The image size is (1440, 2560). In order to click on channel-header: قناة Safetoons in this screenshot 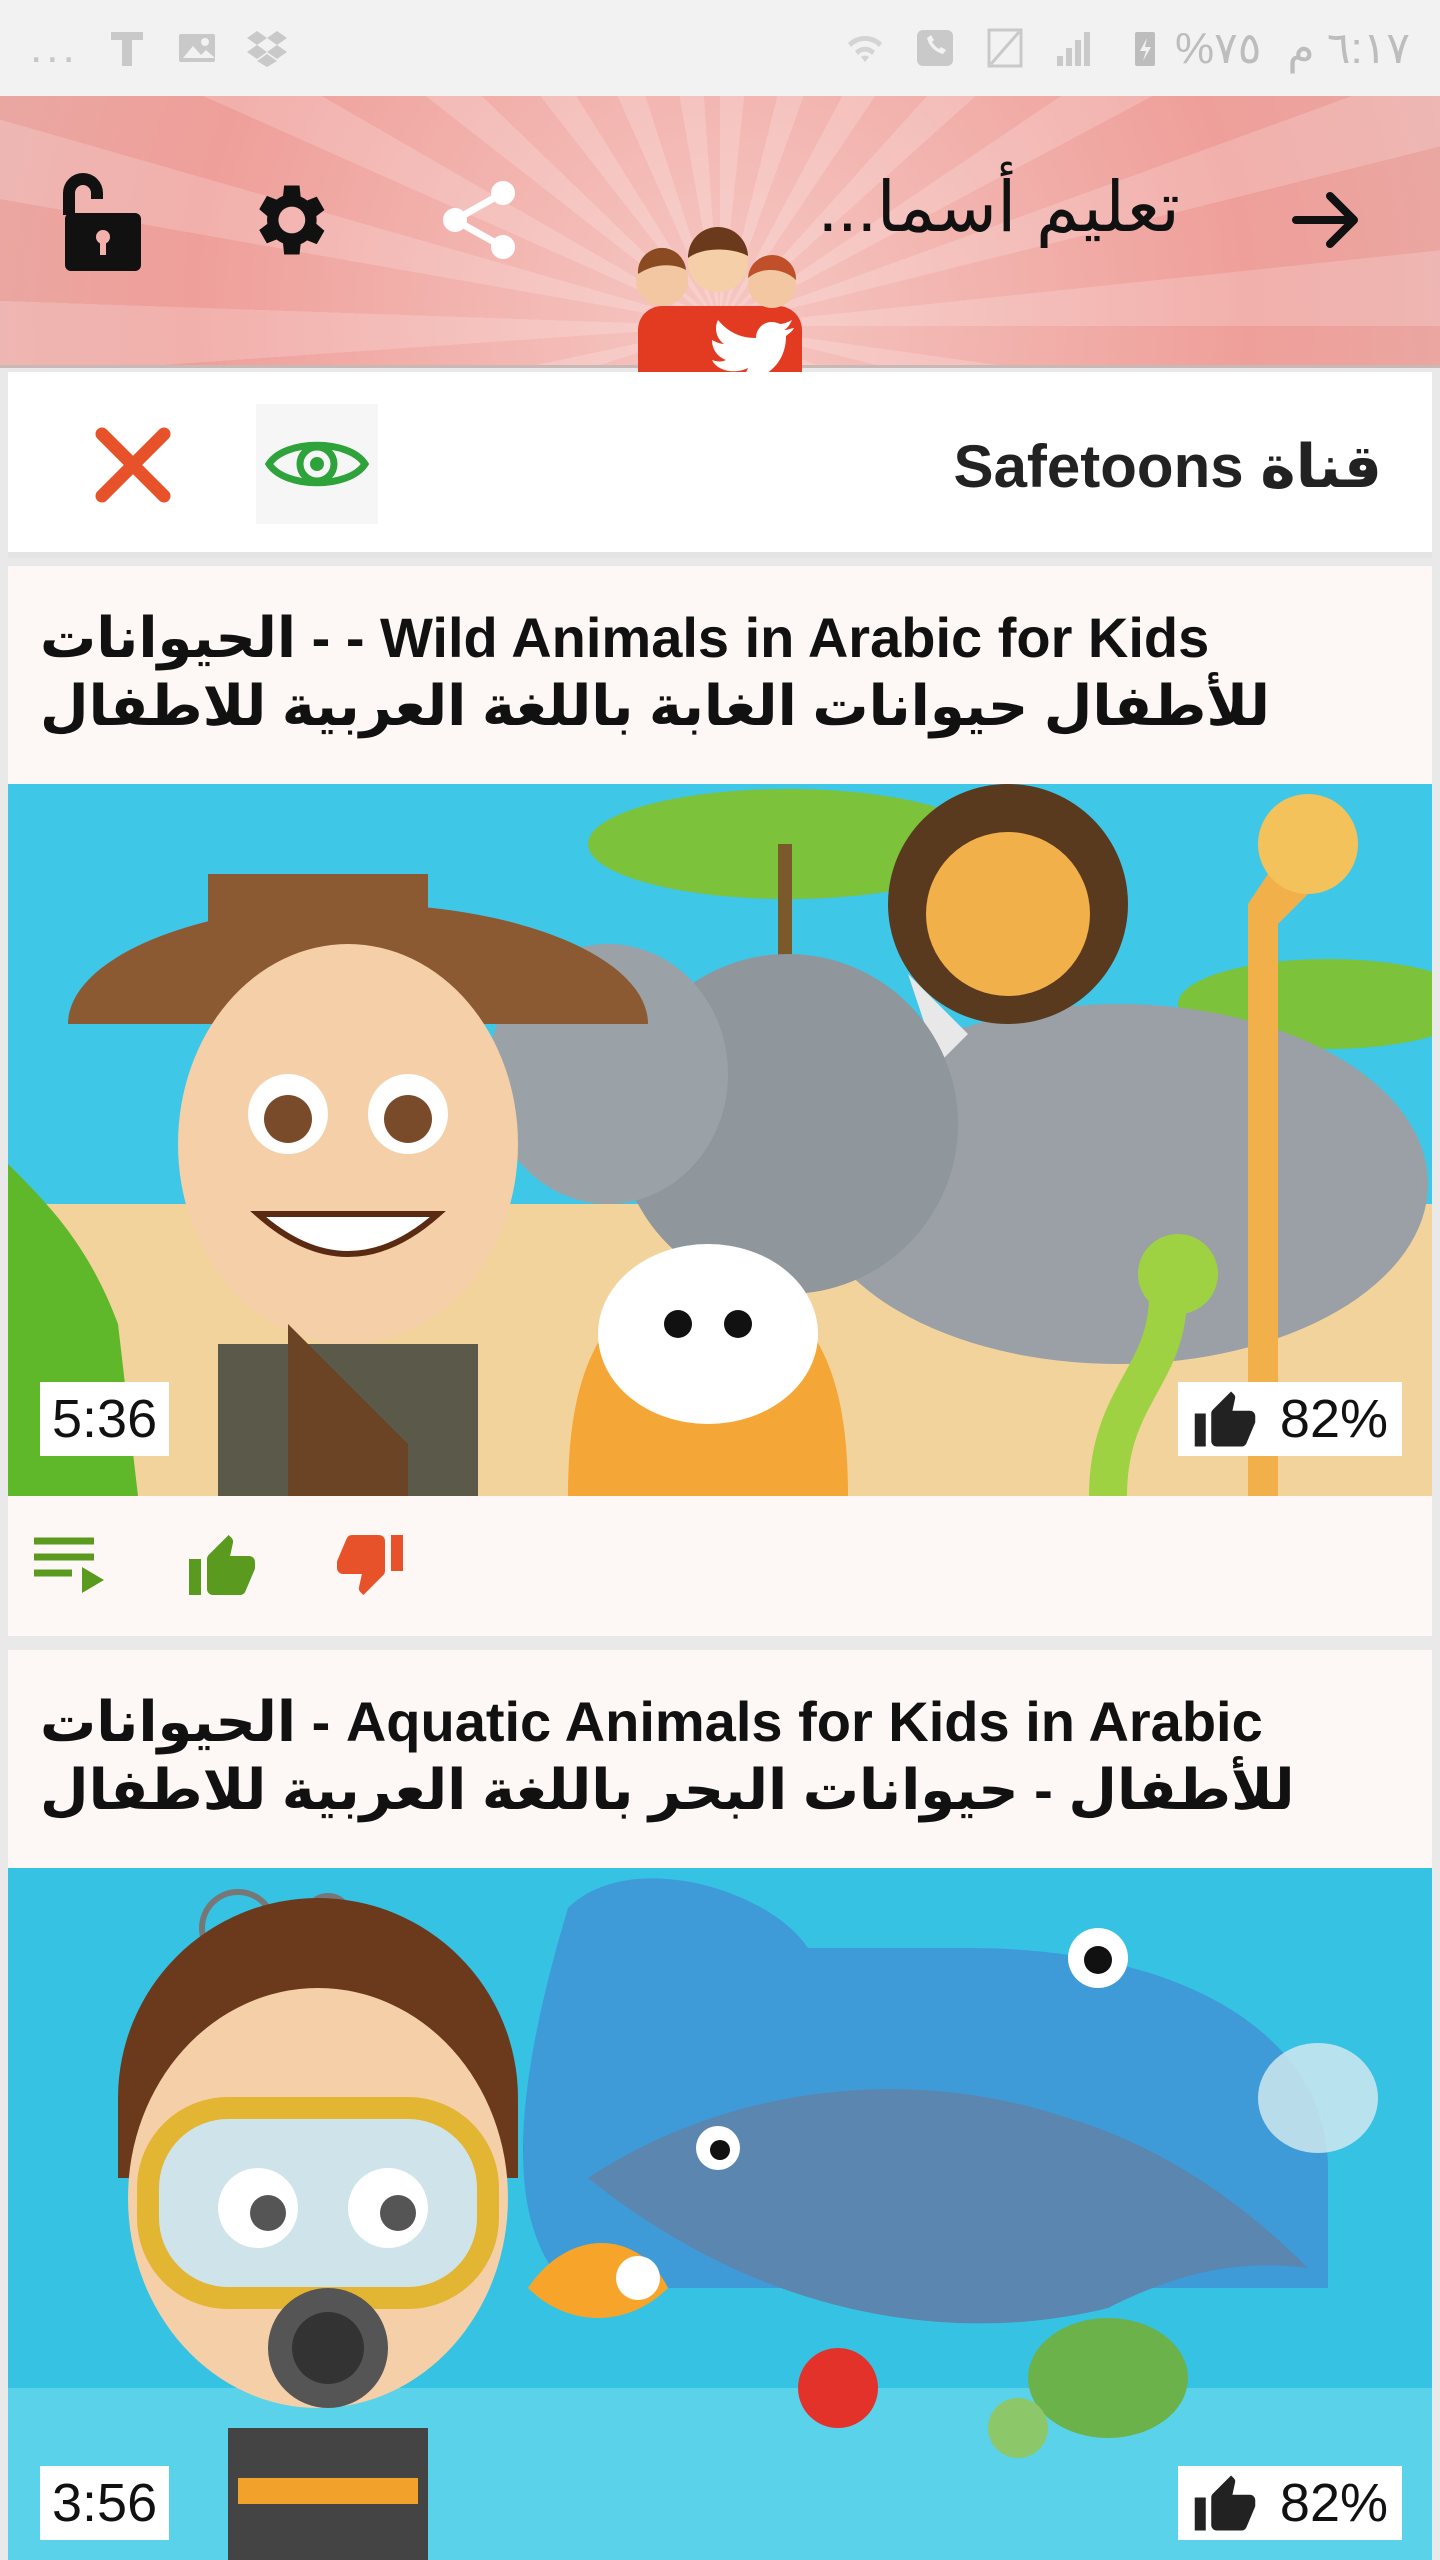, I will do `click(720, 465)`.